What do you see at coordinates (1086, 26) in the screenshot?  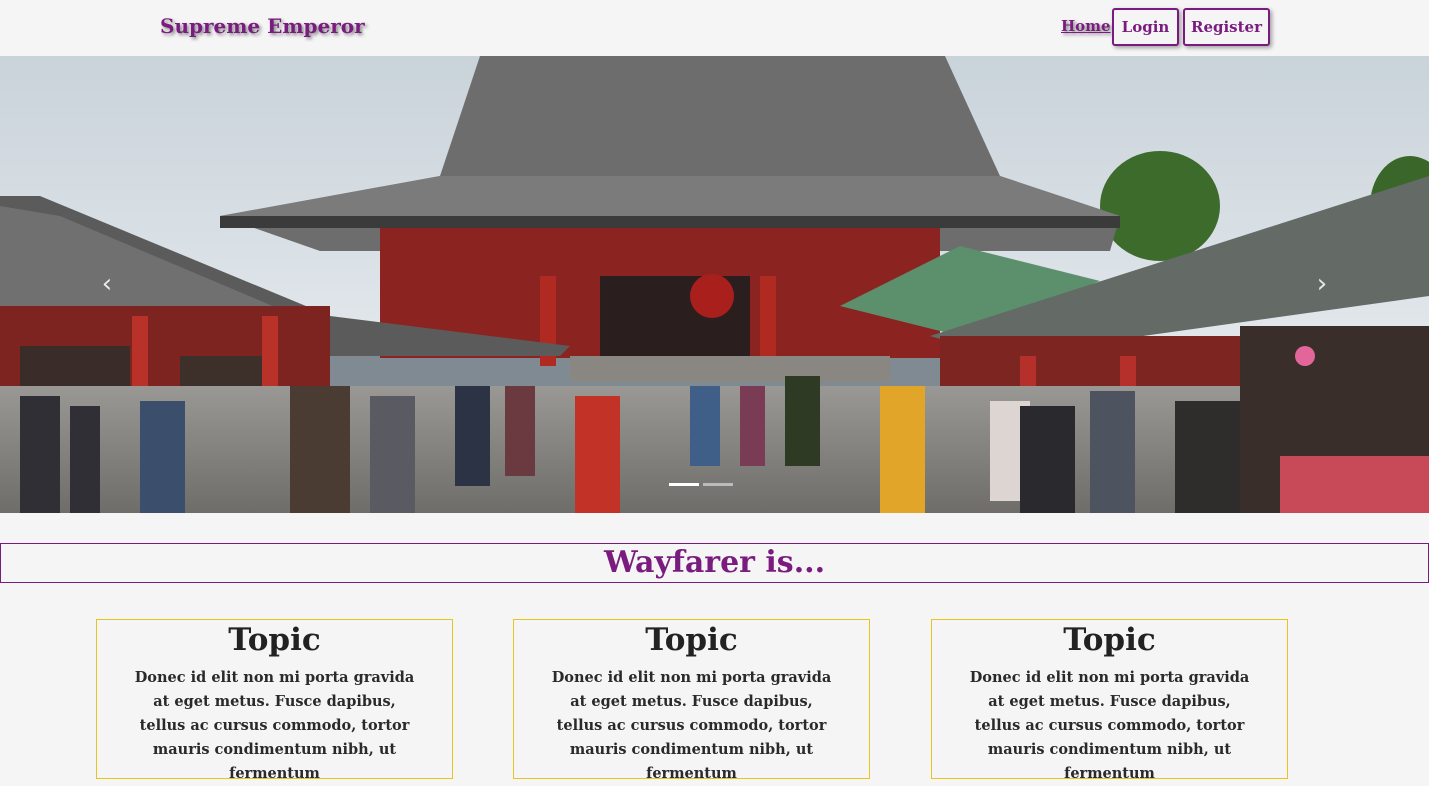 I see `nav-home-link: Home` at bounding box center [1086, 26].